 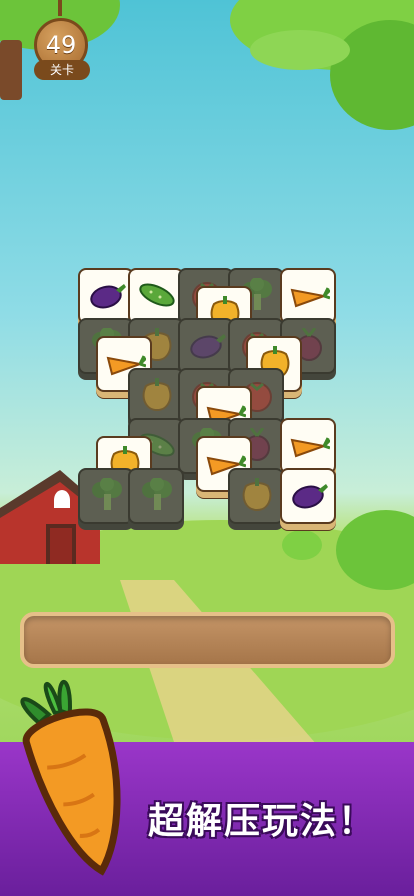 What do you see at coordinates (70, 777) in the screenshot?
I see `carrot-mascot-icon` at bounding box center [70, 777].